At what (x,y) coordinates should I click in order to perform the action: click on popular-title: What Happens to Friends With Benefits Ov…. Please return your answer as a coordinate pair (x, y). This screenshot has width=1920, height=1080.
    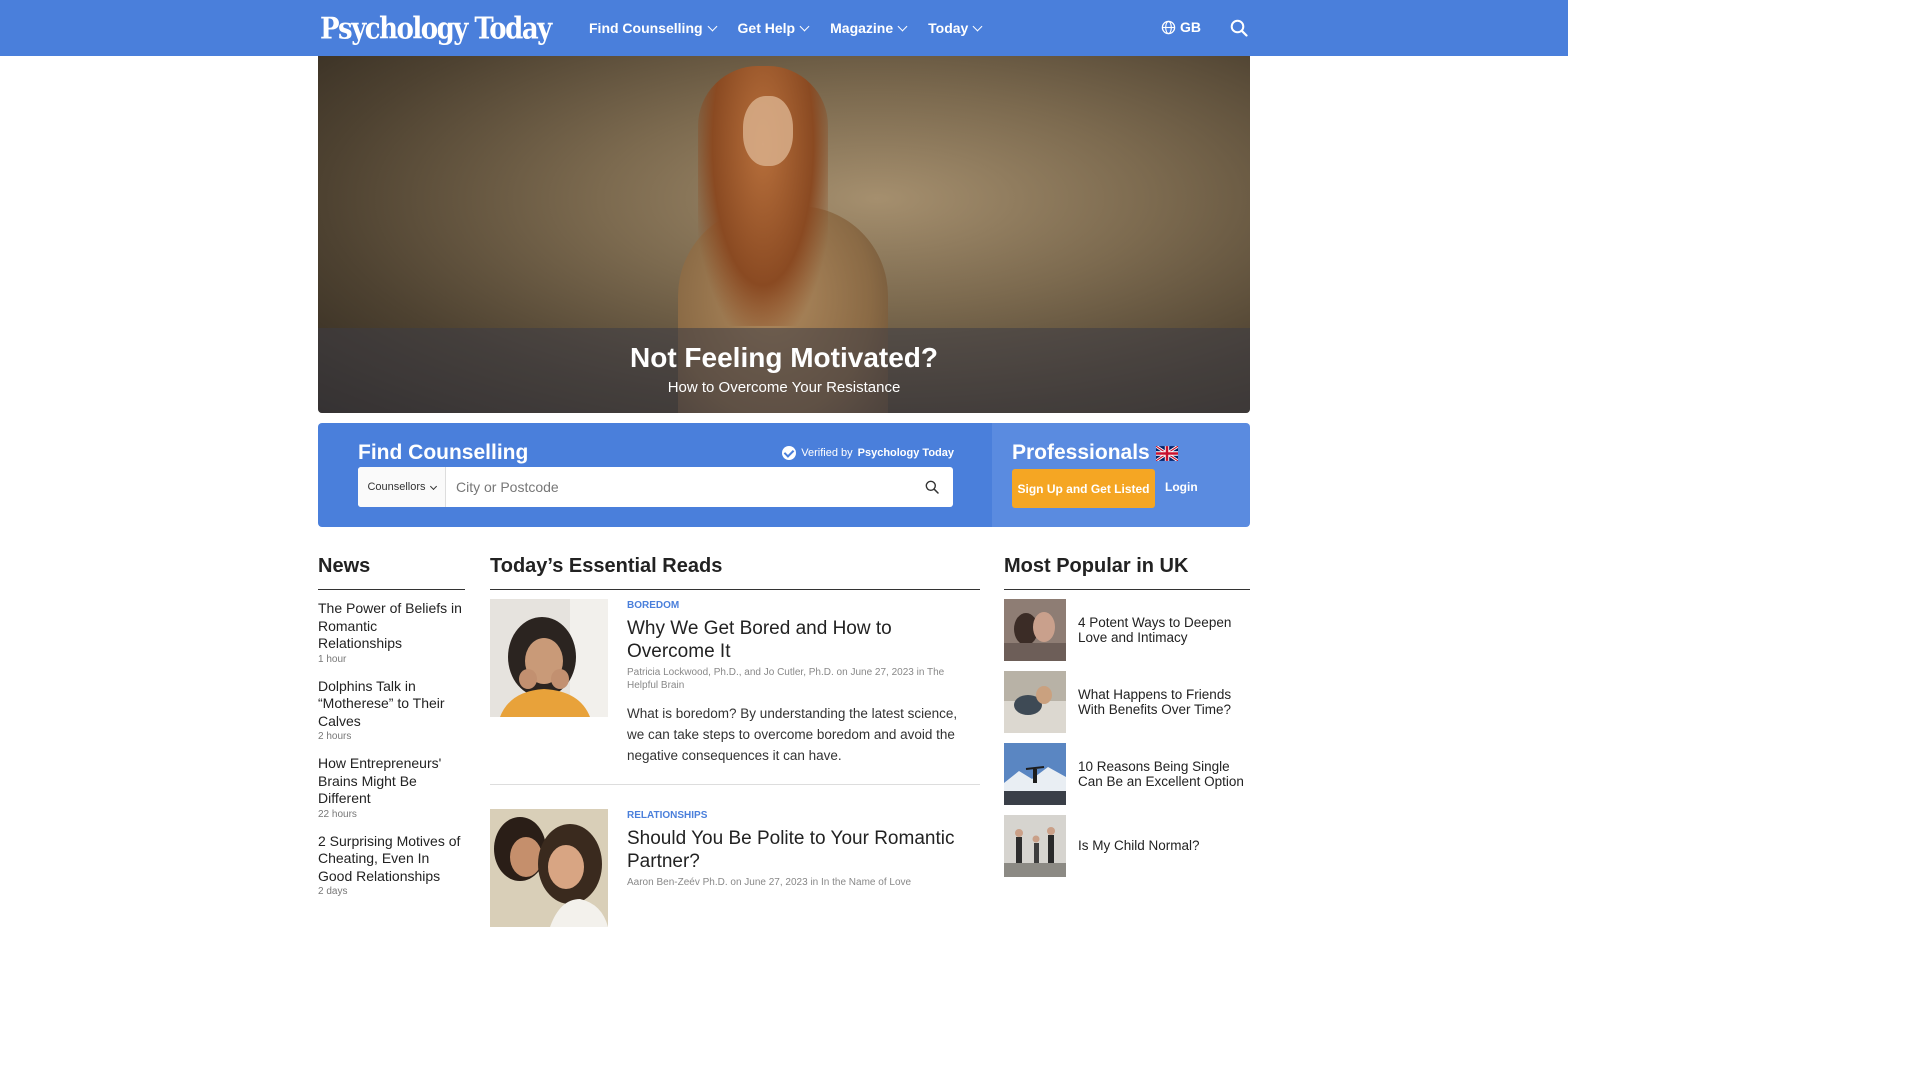
    Looking at the image, I should click on (1155, 702).